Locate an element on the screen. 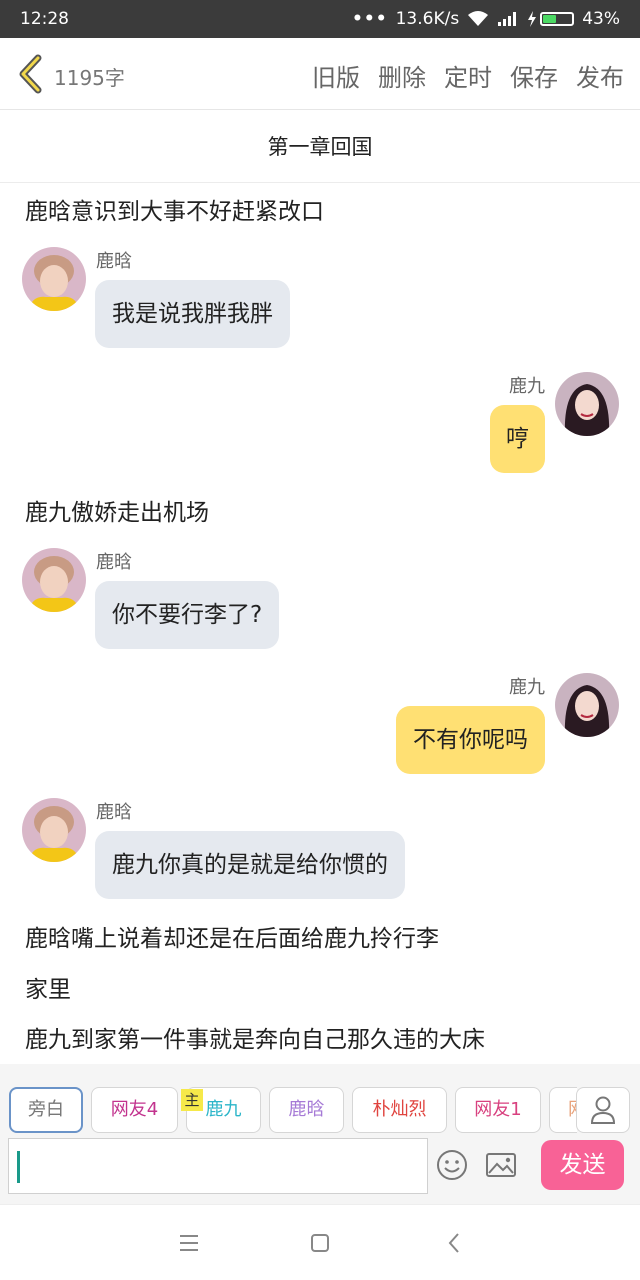 Image resolution: width=640 pixels, height=1280 pixels. notification-dots: ••• is located at coordinates (370, 19).